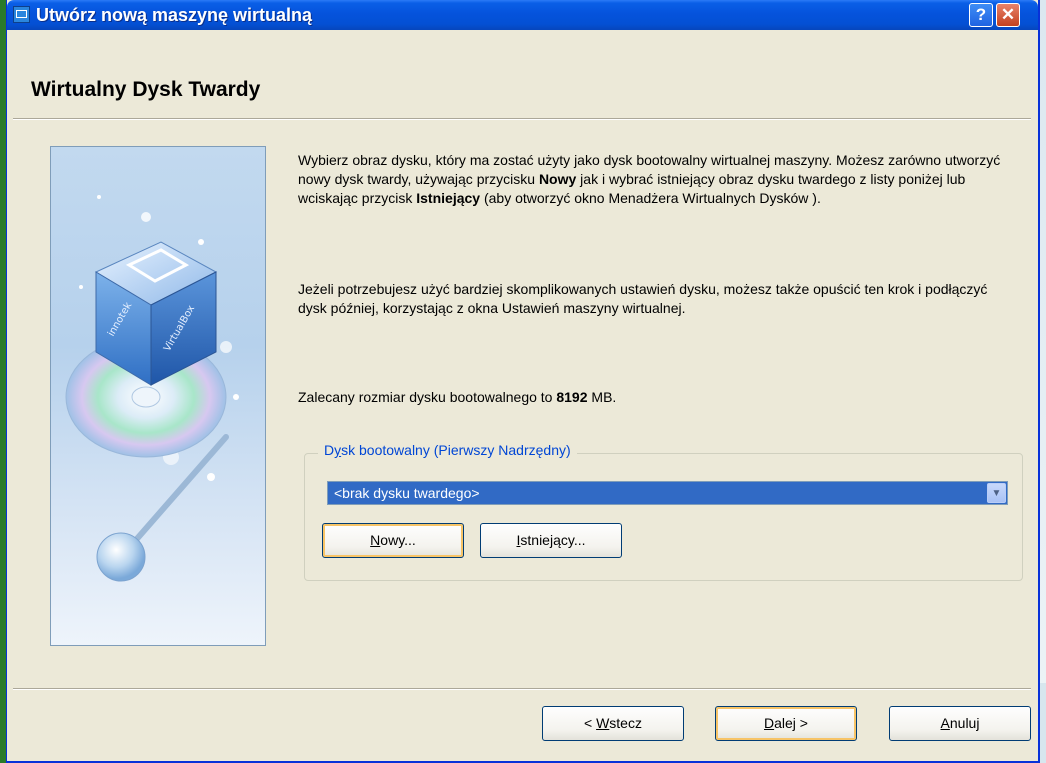 The image size is (1046, 763). I want to click on back-button: < Wstecz, so click(613, 723).